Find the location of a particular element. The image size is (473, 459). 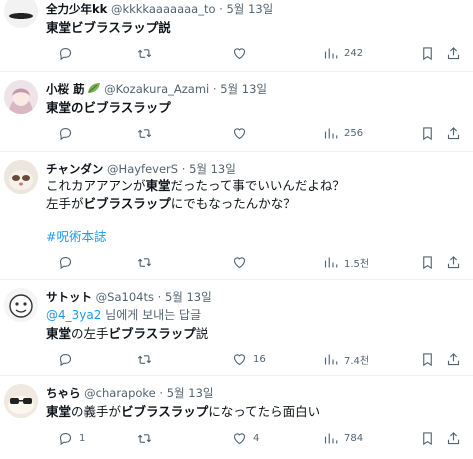

views-count: 784 is located at coordinates (354, 438).